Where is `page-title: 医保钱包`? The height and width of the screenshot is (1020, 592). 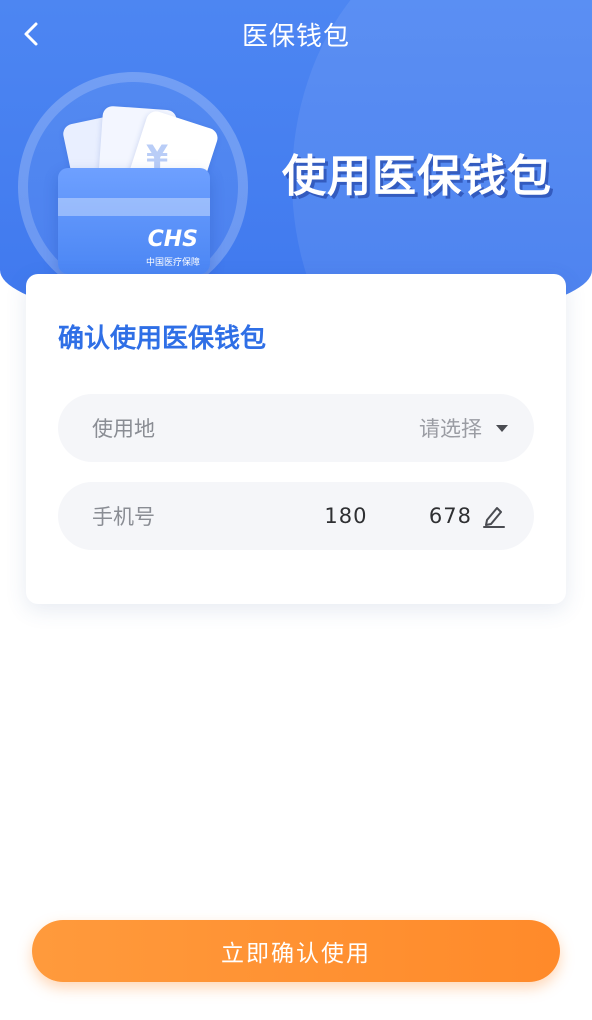 page-title: 医保钱包 is located at coordinates (295, 36).